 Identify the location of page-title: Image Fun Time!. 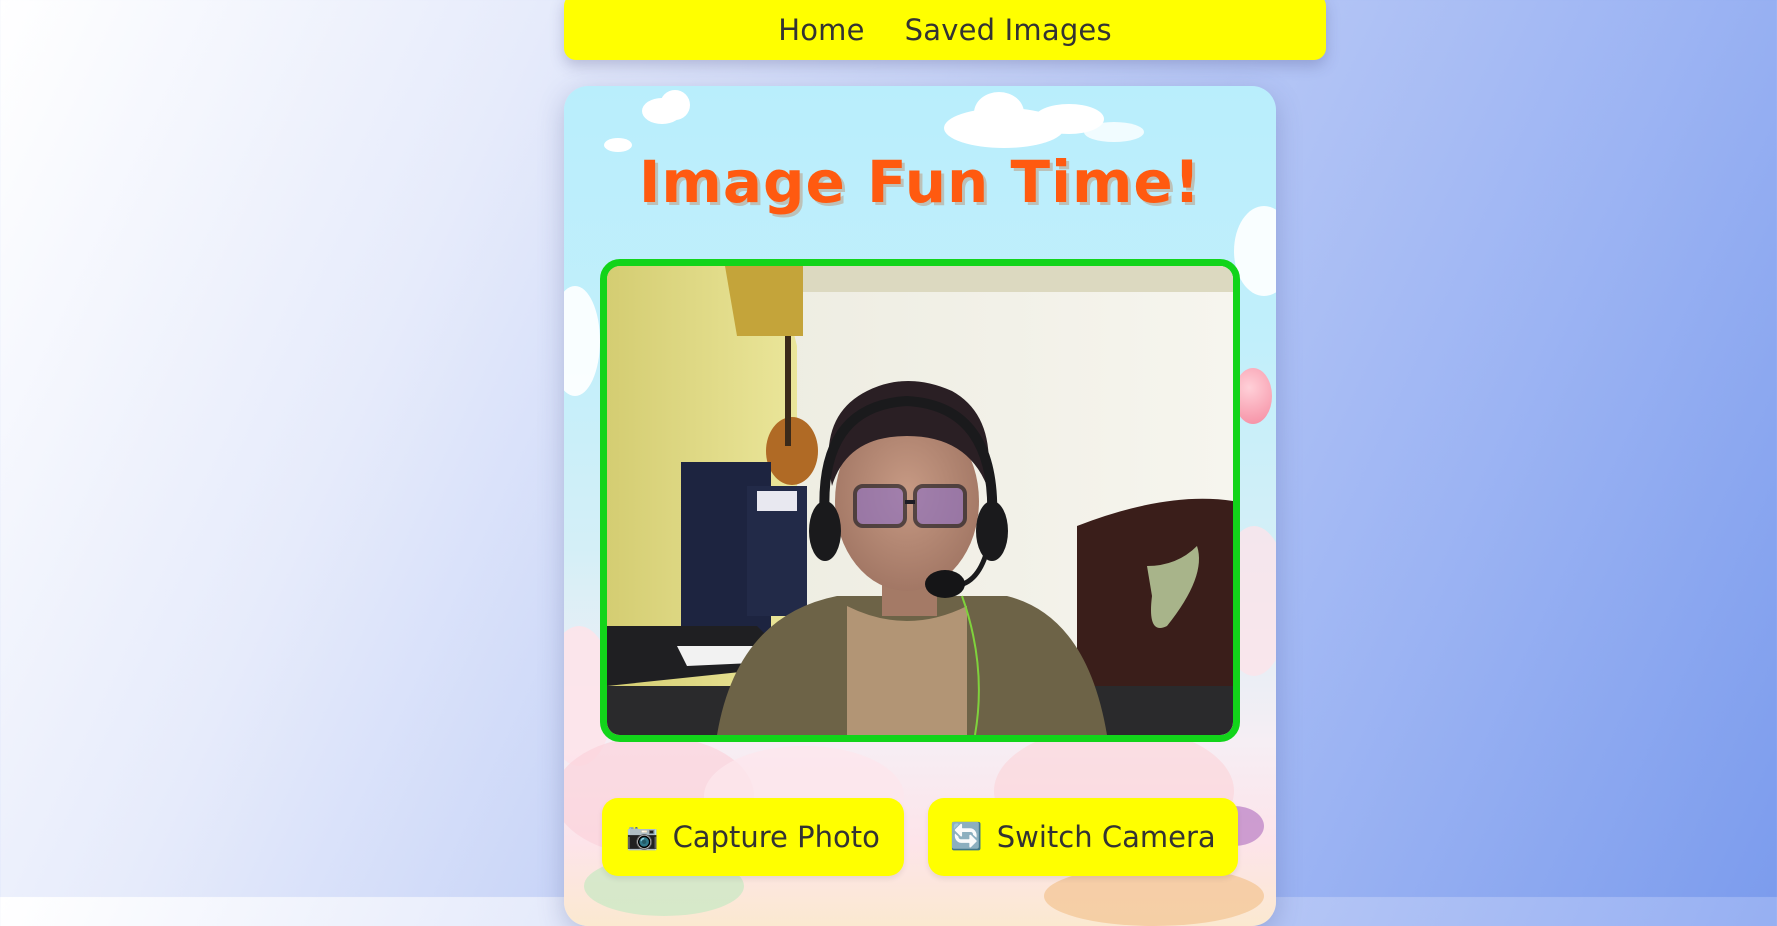
(920, 182).